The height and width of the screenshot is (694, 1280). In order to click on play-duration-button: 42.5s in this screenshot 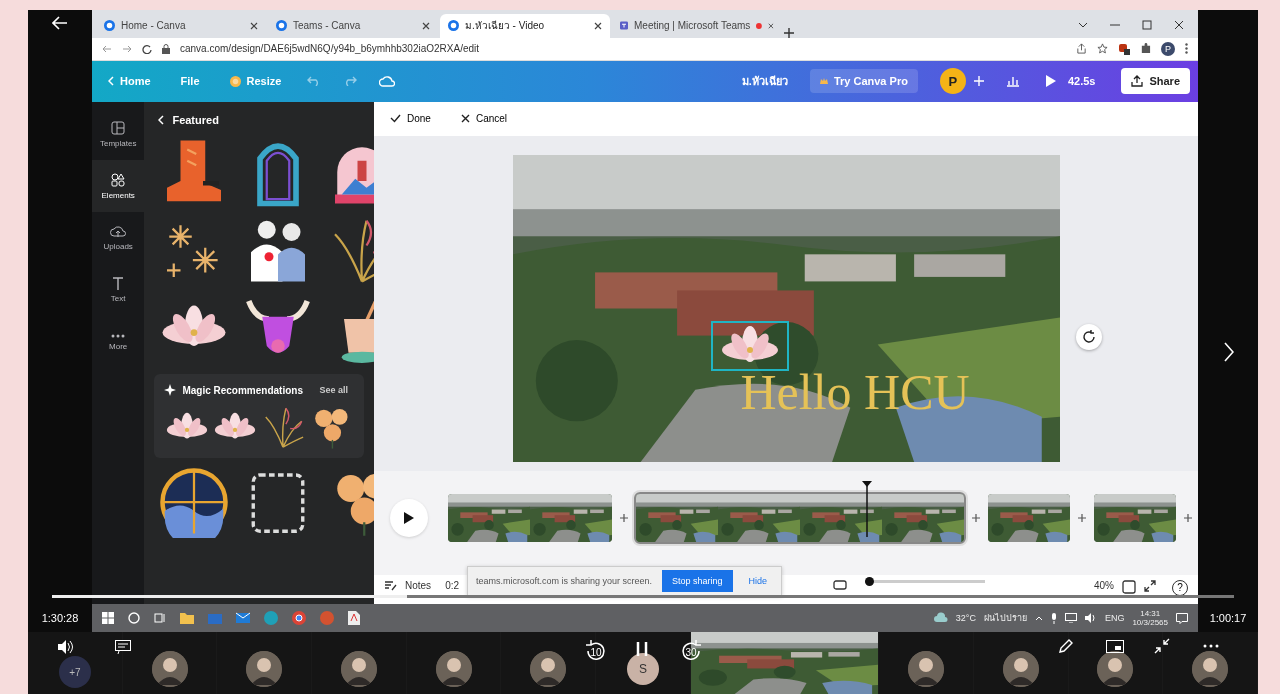, I will do `click(1070, 81)`.